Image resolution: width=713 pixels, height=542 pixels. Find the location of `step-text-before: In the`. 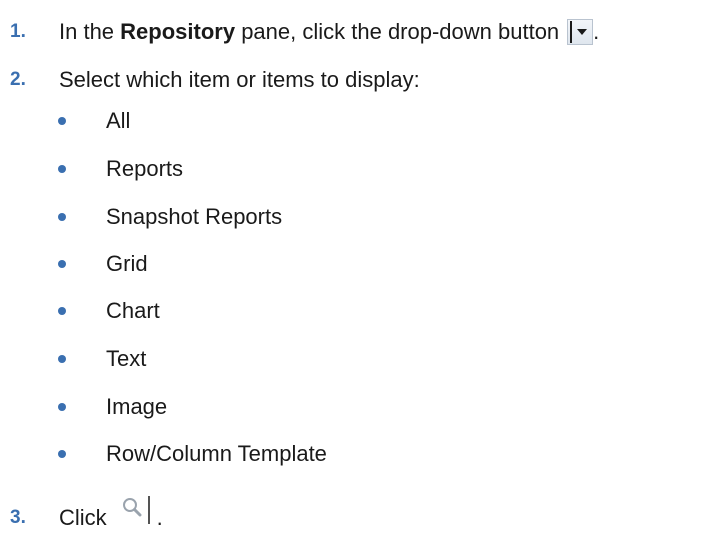

step-text-before: In the is located at coordinates (90, 31).